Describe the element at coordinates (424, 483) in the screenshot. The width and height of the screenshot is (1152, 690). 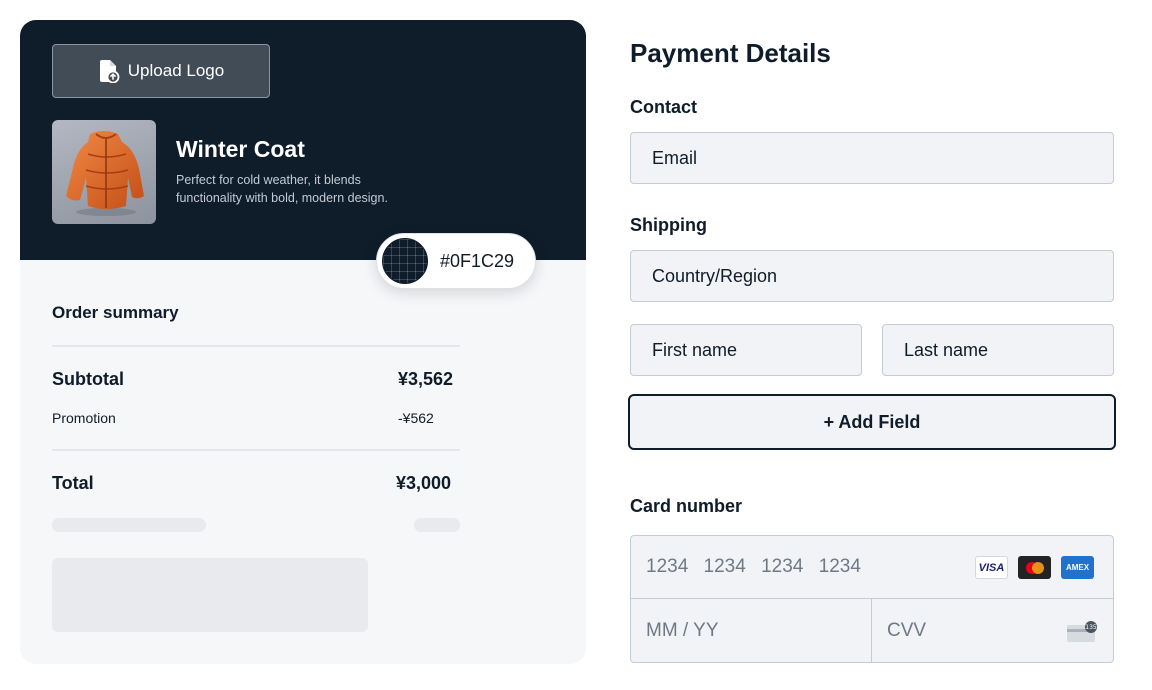
I see `total-value: ¥3,000` at that location.